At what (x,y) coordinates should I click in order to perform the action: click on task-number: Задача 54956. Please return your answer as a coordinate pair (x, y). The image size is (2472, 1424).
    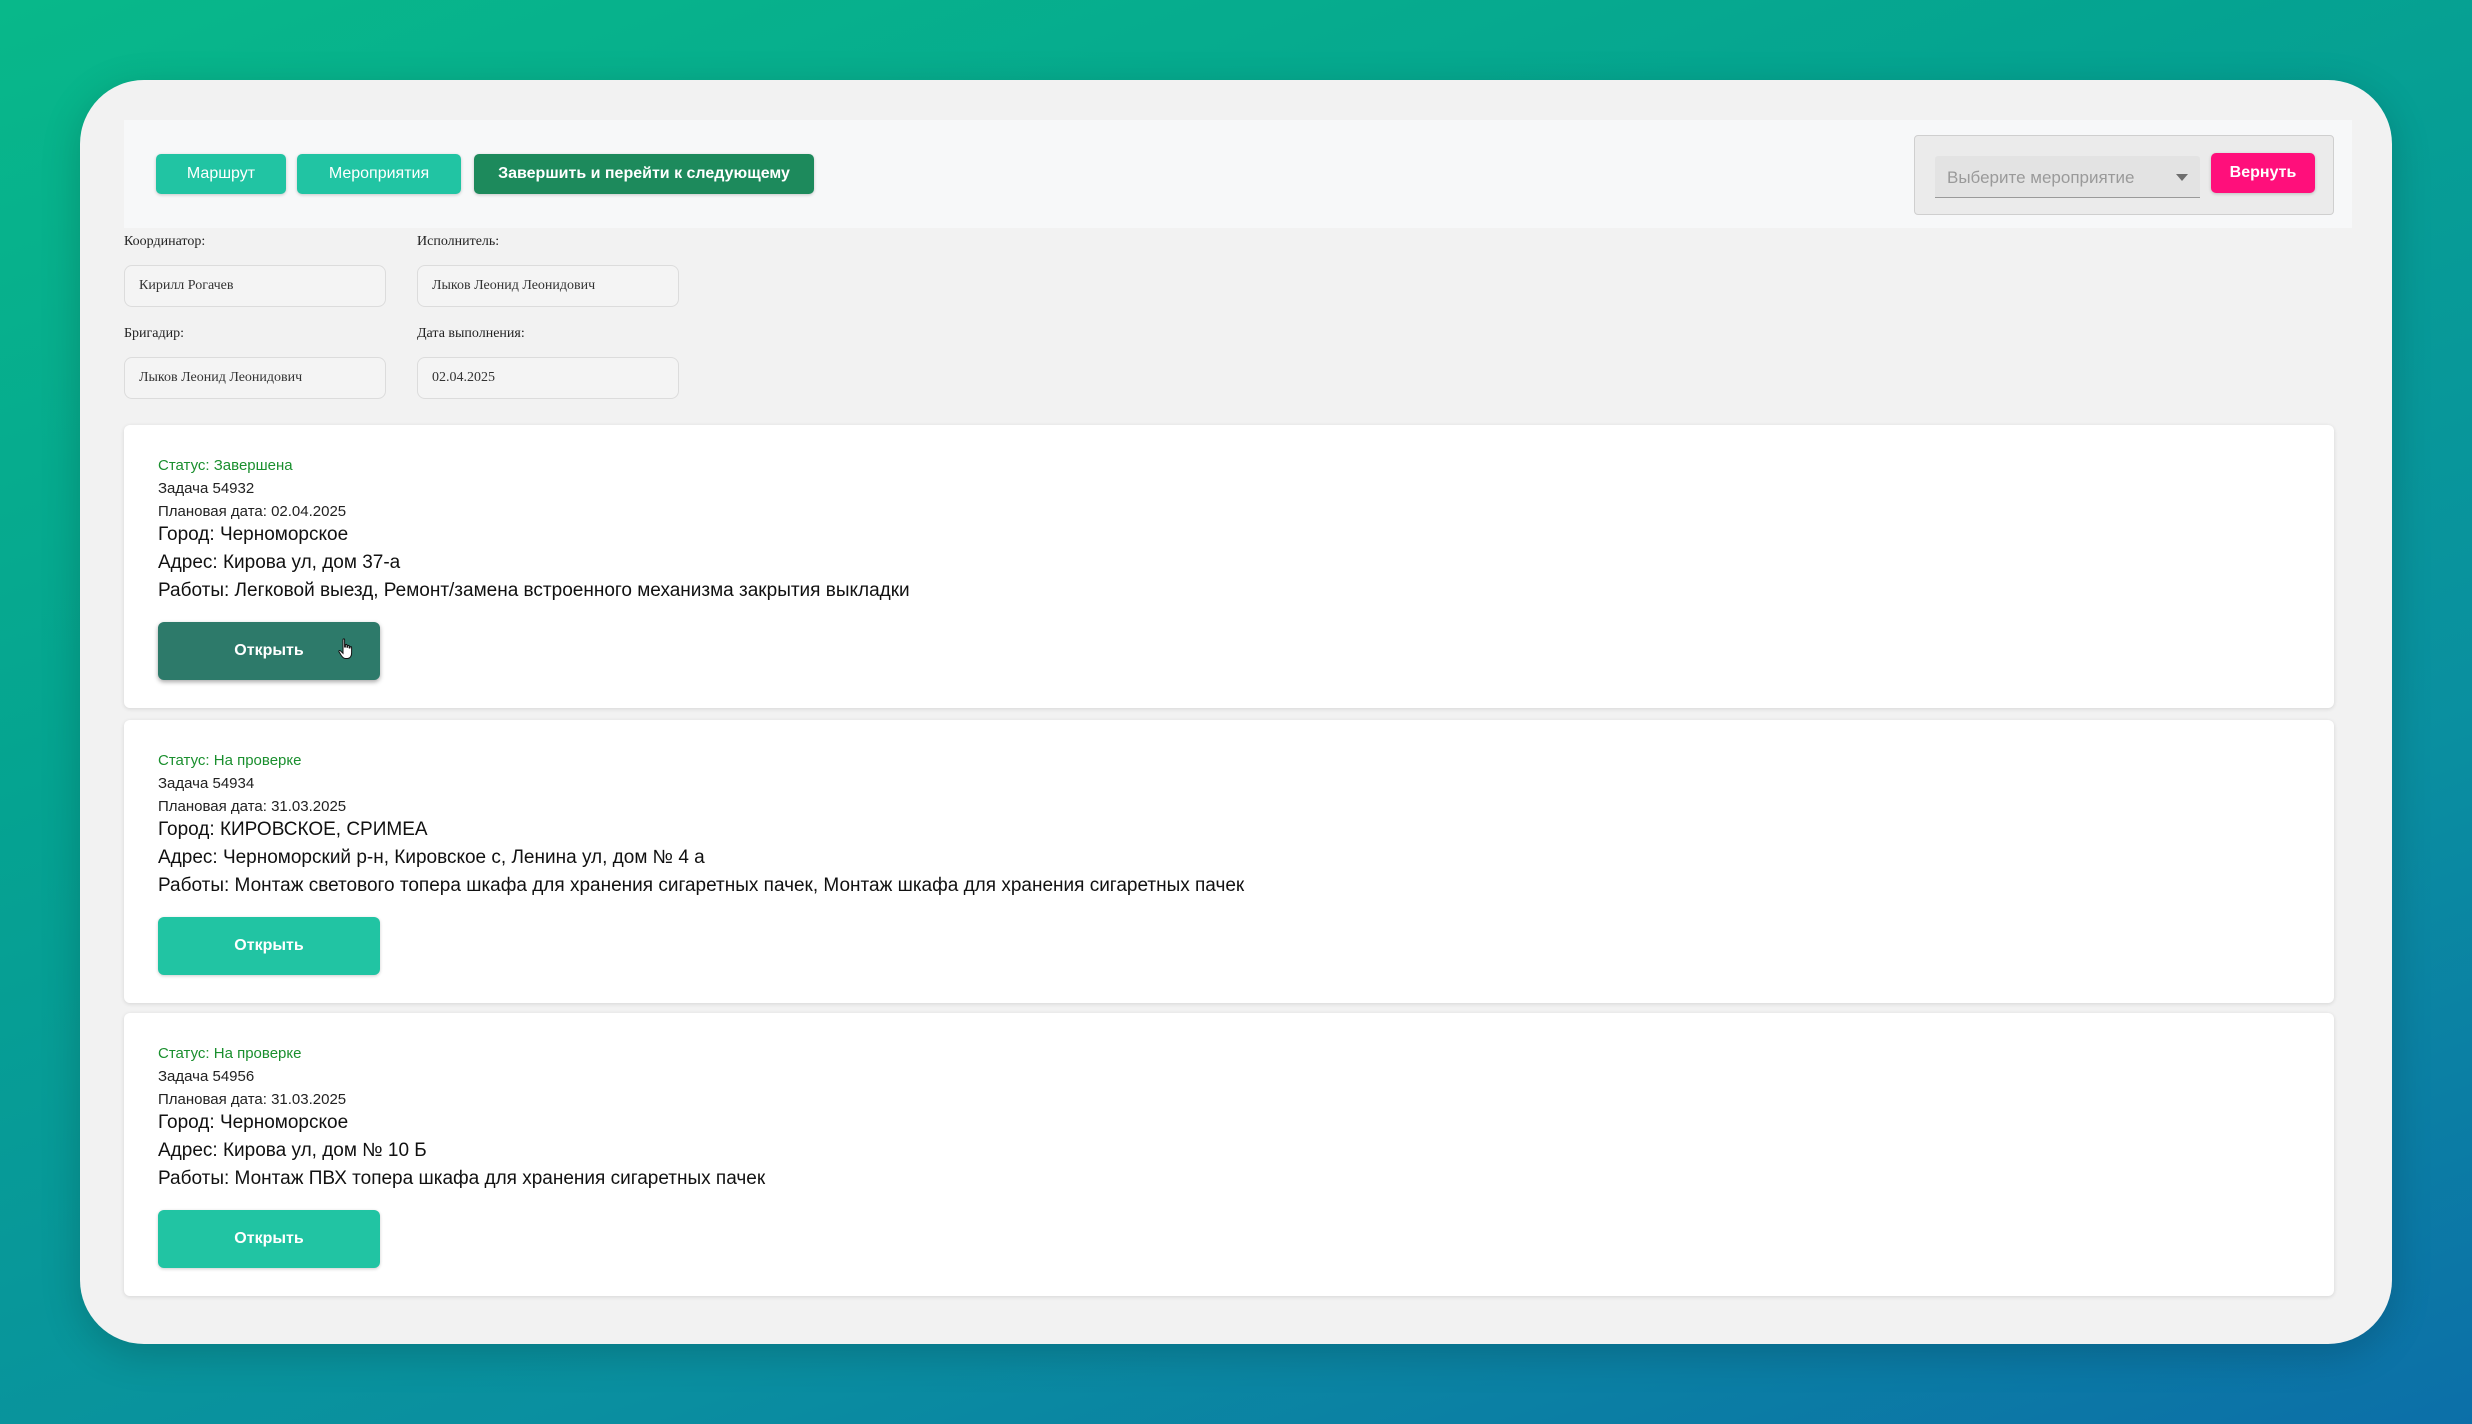
    Looking at the image, I should click on (206, 1076).